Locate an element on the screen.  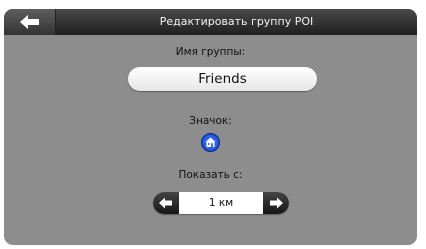
page-title: Редактировать группу POI is located at coordinates (236, 21).